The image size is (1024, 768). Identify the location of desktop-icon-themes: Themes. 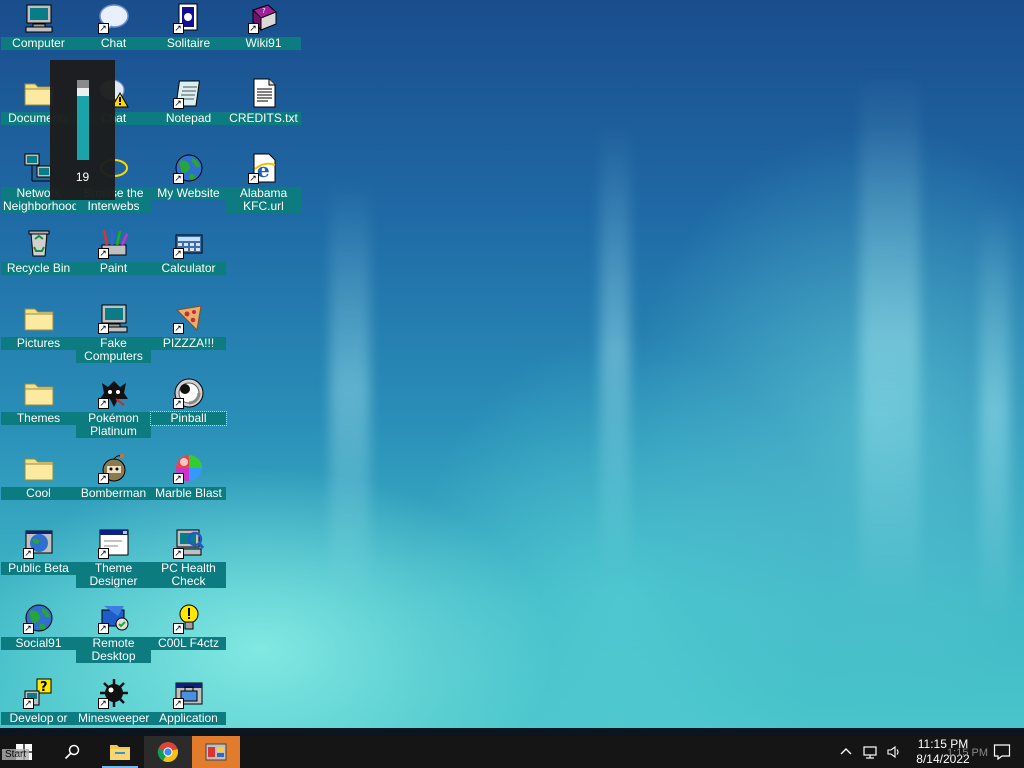
(38, 400).